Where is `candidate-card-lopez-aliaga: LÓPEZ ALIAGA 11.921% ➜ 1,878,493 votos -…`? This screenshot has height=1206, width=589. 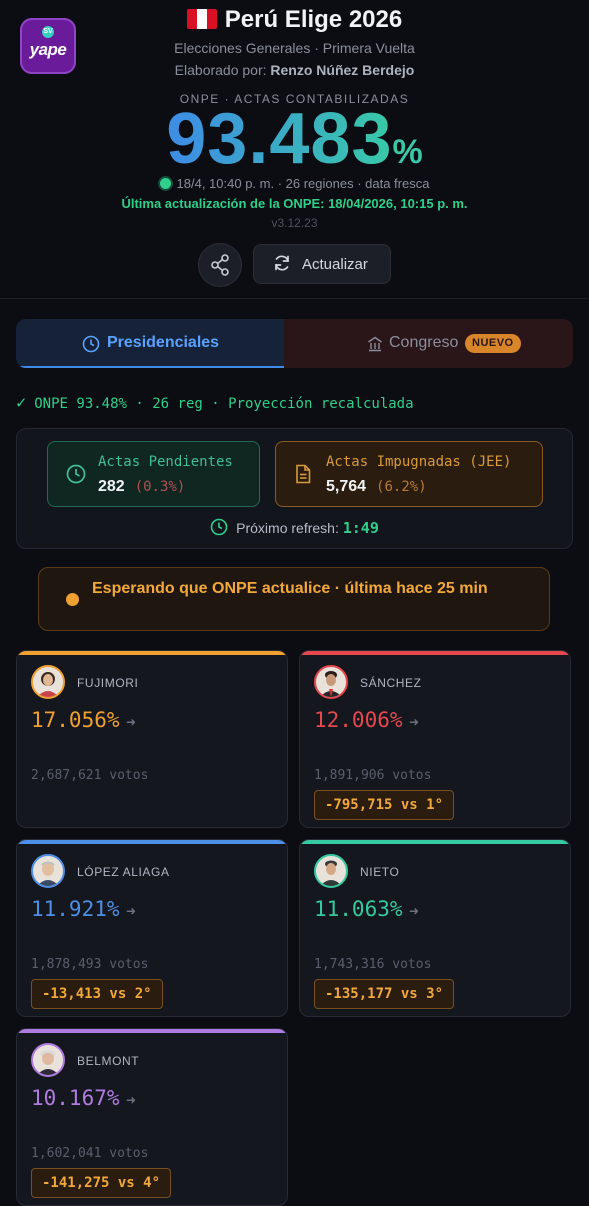 candidate-card-lopez-aliaga: LÓPEZ ALIAGA 11.921% ➜ 1,878,493 votos -… is located at coordinates (152, 928).